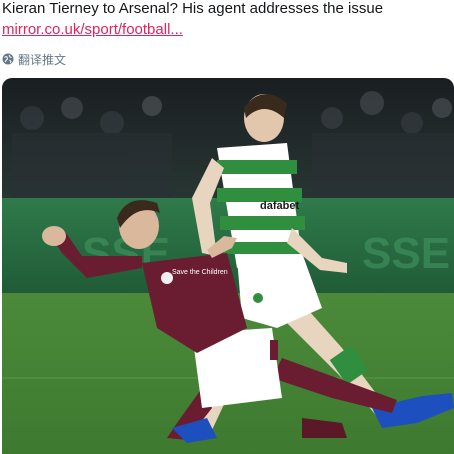 The height and width of the screenshot is (454, 454). Describe the element at coordinates (8, 59) in the screenshot. I see `globe-icon` at that location.